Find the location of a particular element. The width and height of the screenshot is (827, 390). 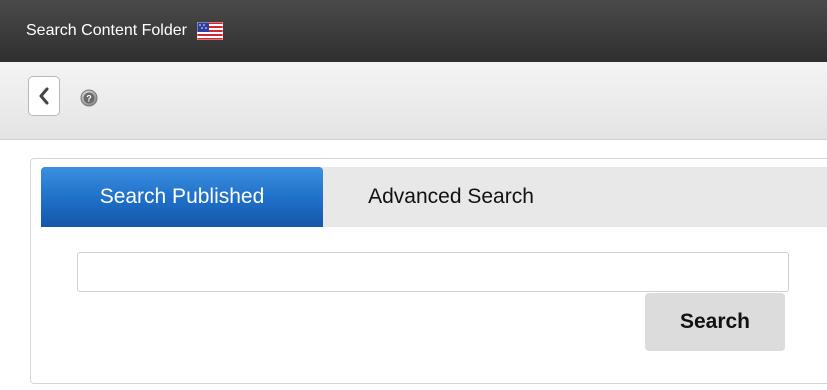

back-button is located at coordinates (44, 96).